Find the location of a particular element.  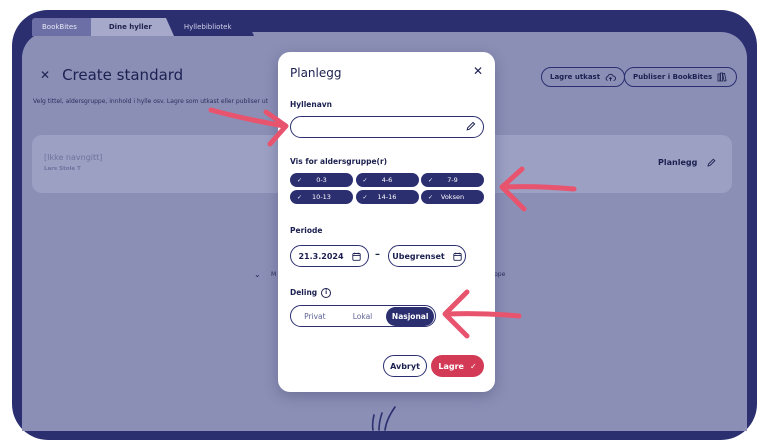

tab-label: Hyllebibliotek is located at coordinates (207, 27).